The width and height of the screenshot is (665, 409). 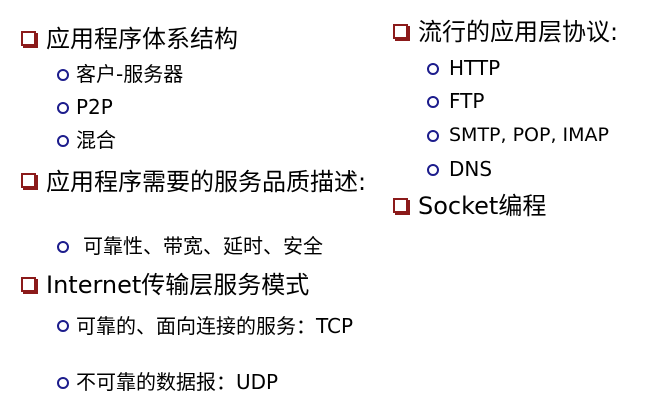 What do you see at coordinates (471, 169) in the screenshot?
I see `sub-bullet-text: DNS` at bounding box center [471, 169].